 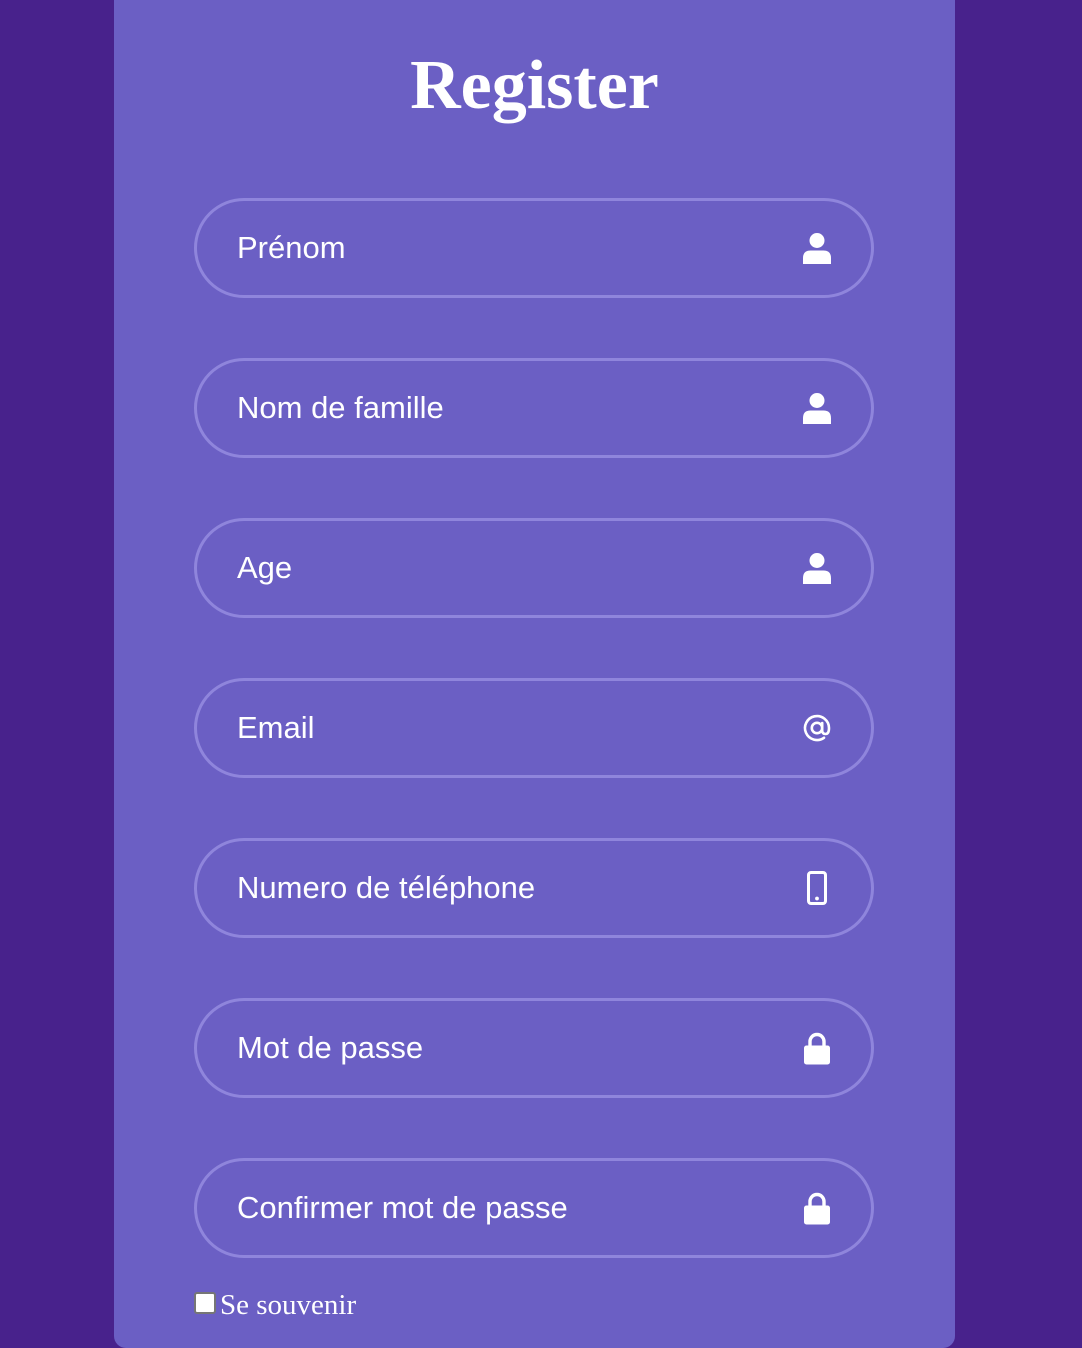 What do you see at coordinates (534, 85) in the screenshot?
I see `page-title: Register` at bounding box center [534, 85].